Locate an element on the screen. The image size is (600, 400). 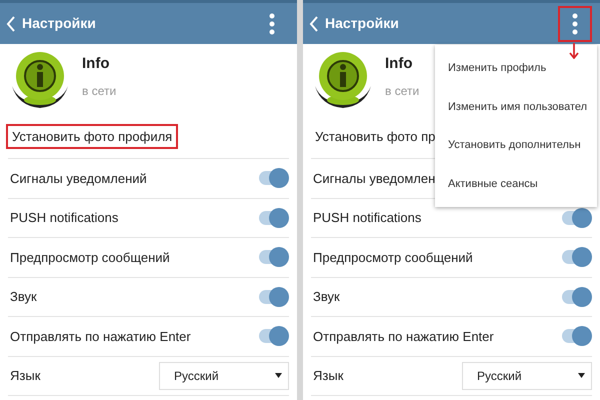
more-button is located at coordinates (575, 24).